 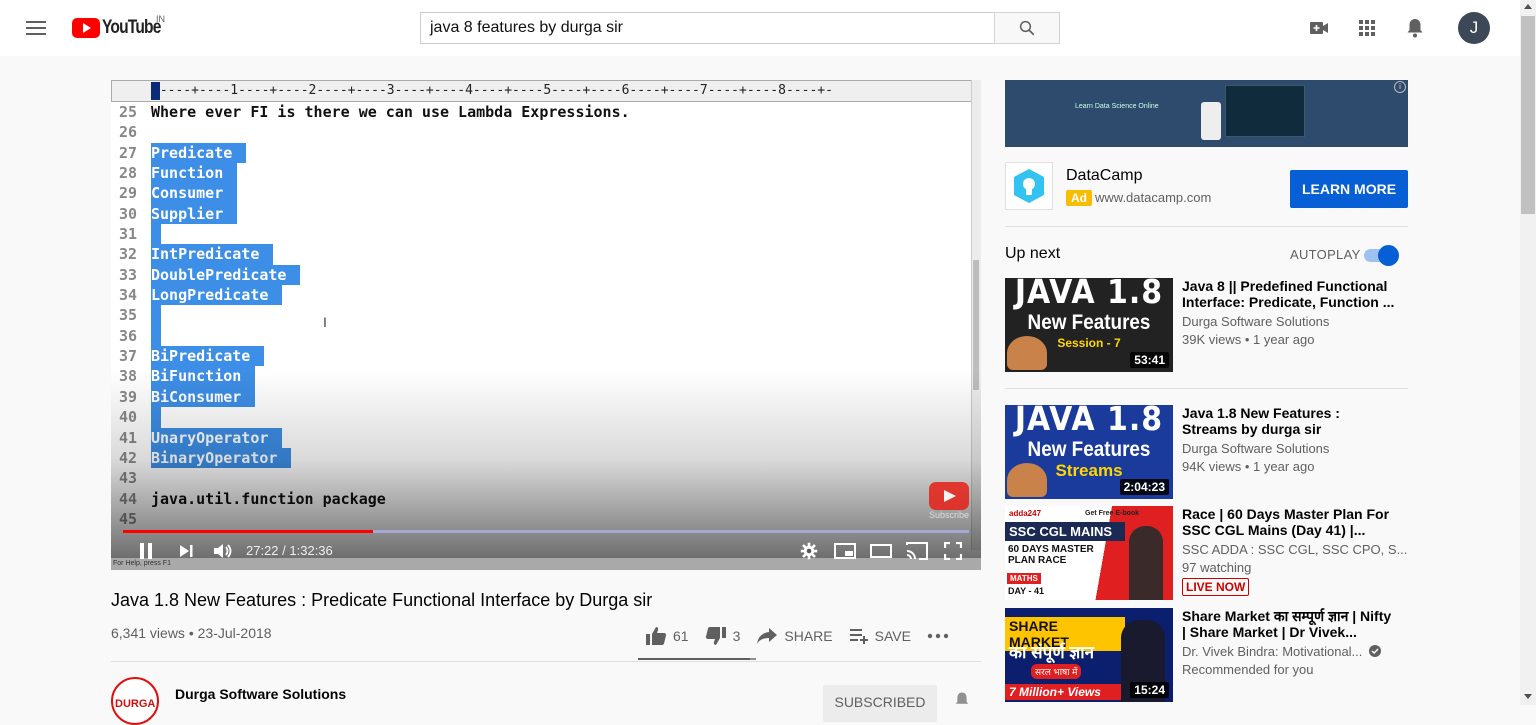 What do you see at coordinates (1067, 692) in the screenshot?
I see `thumb-views: 7 Million+ Views` at bounding box center [1067, 692].